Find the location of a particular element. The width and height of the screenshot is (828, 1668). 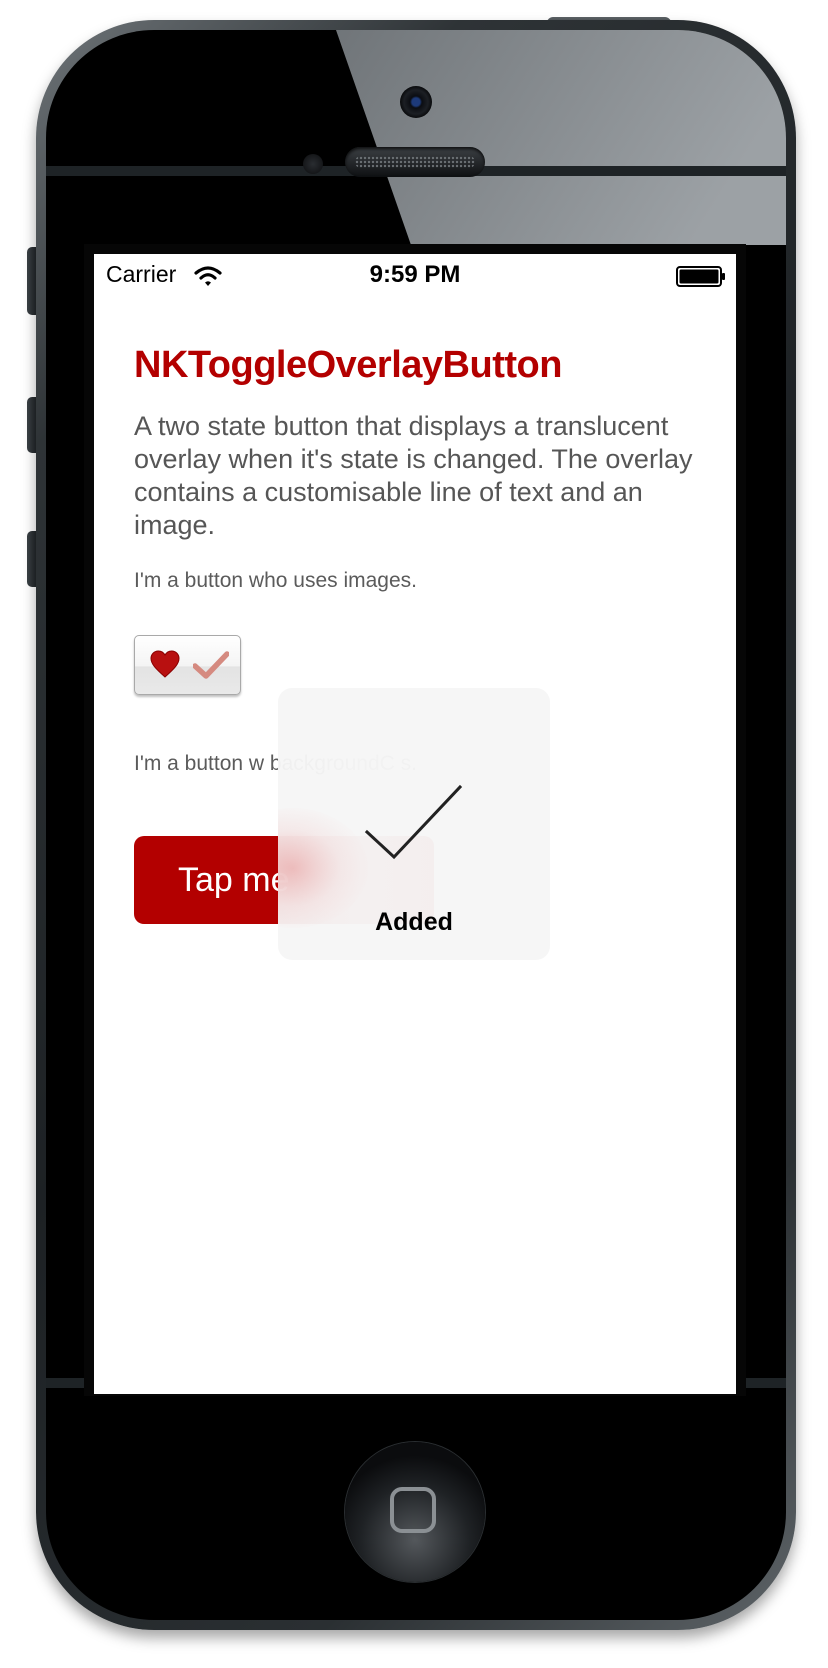

front-camera is located at coordinates (416, 102).